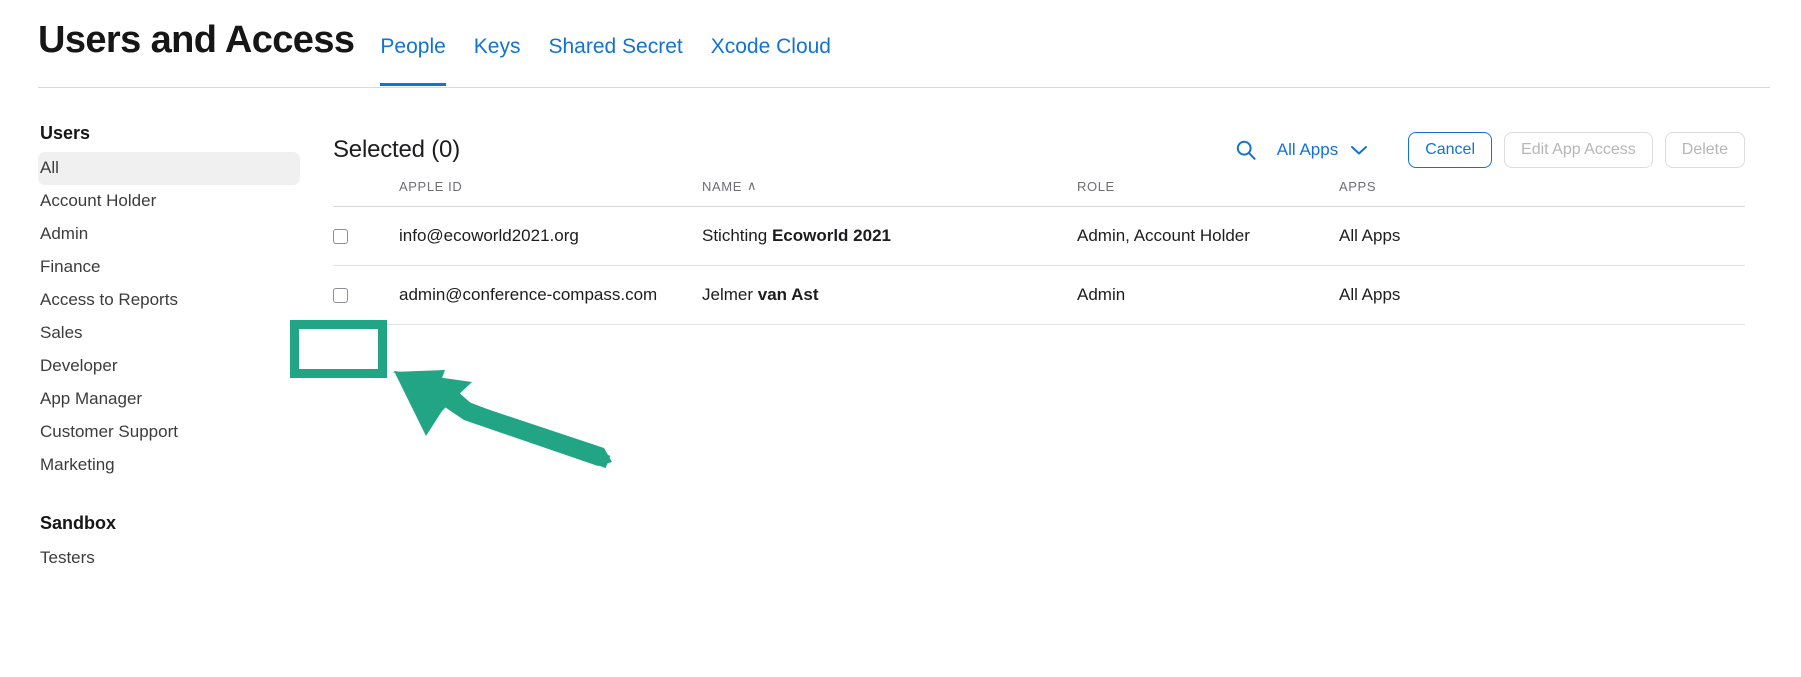 This screenshot has width=1801, height=677. What do you see at coordinates (169, 201) in the screenshot?
I see `sidebar-item-account-holder: Account Holder` at bounding box center [169, 201].